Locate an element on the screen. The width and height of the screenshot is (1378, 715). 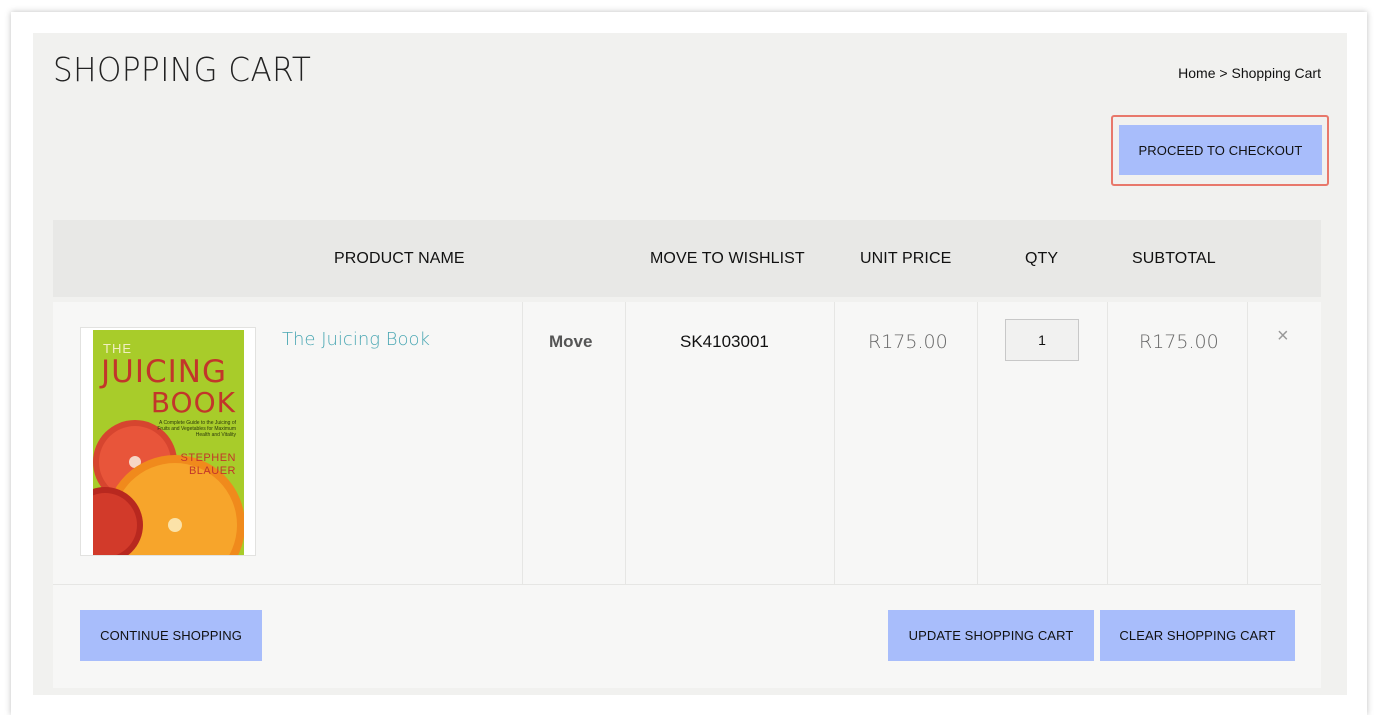
product-sku: SK4103001 is located at coordinates (724, 341).